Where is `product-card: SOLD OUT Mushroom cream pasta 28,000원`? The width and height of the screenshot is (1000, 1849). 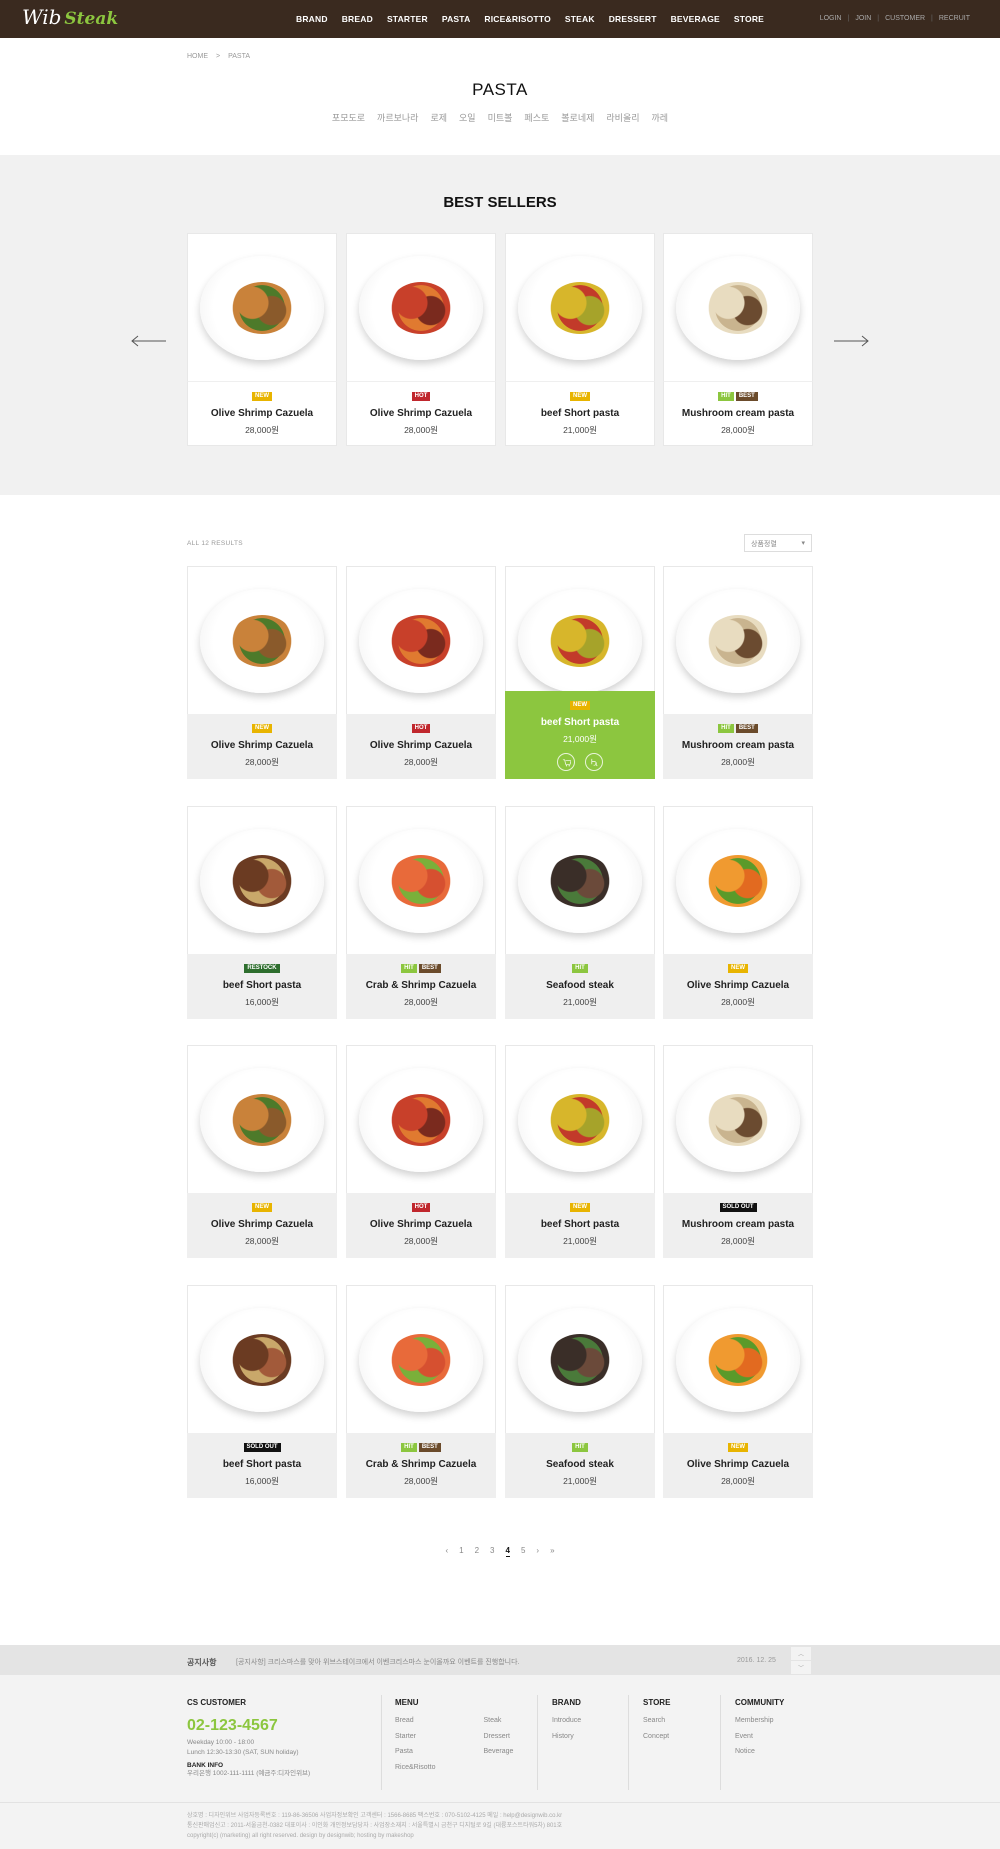
product-card: SOLD OUT Mushroom cream pasta 28,000원 is located at coordinates (738, 1151).